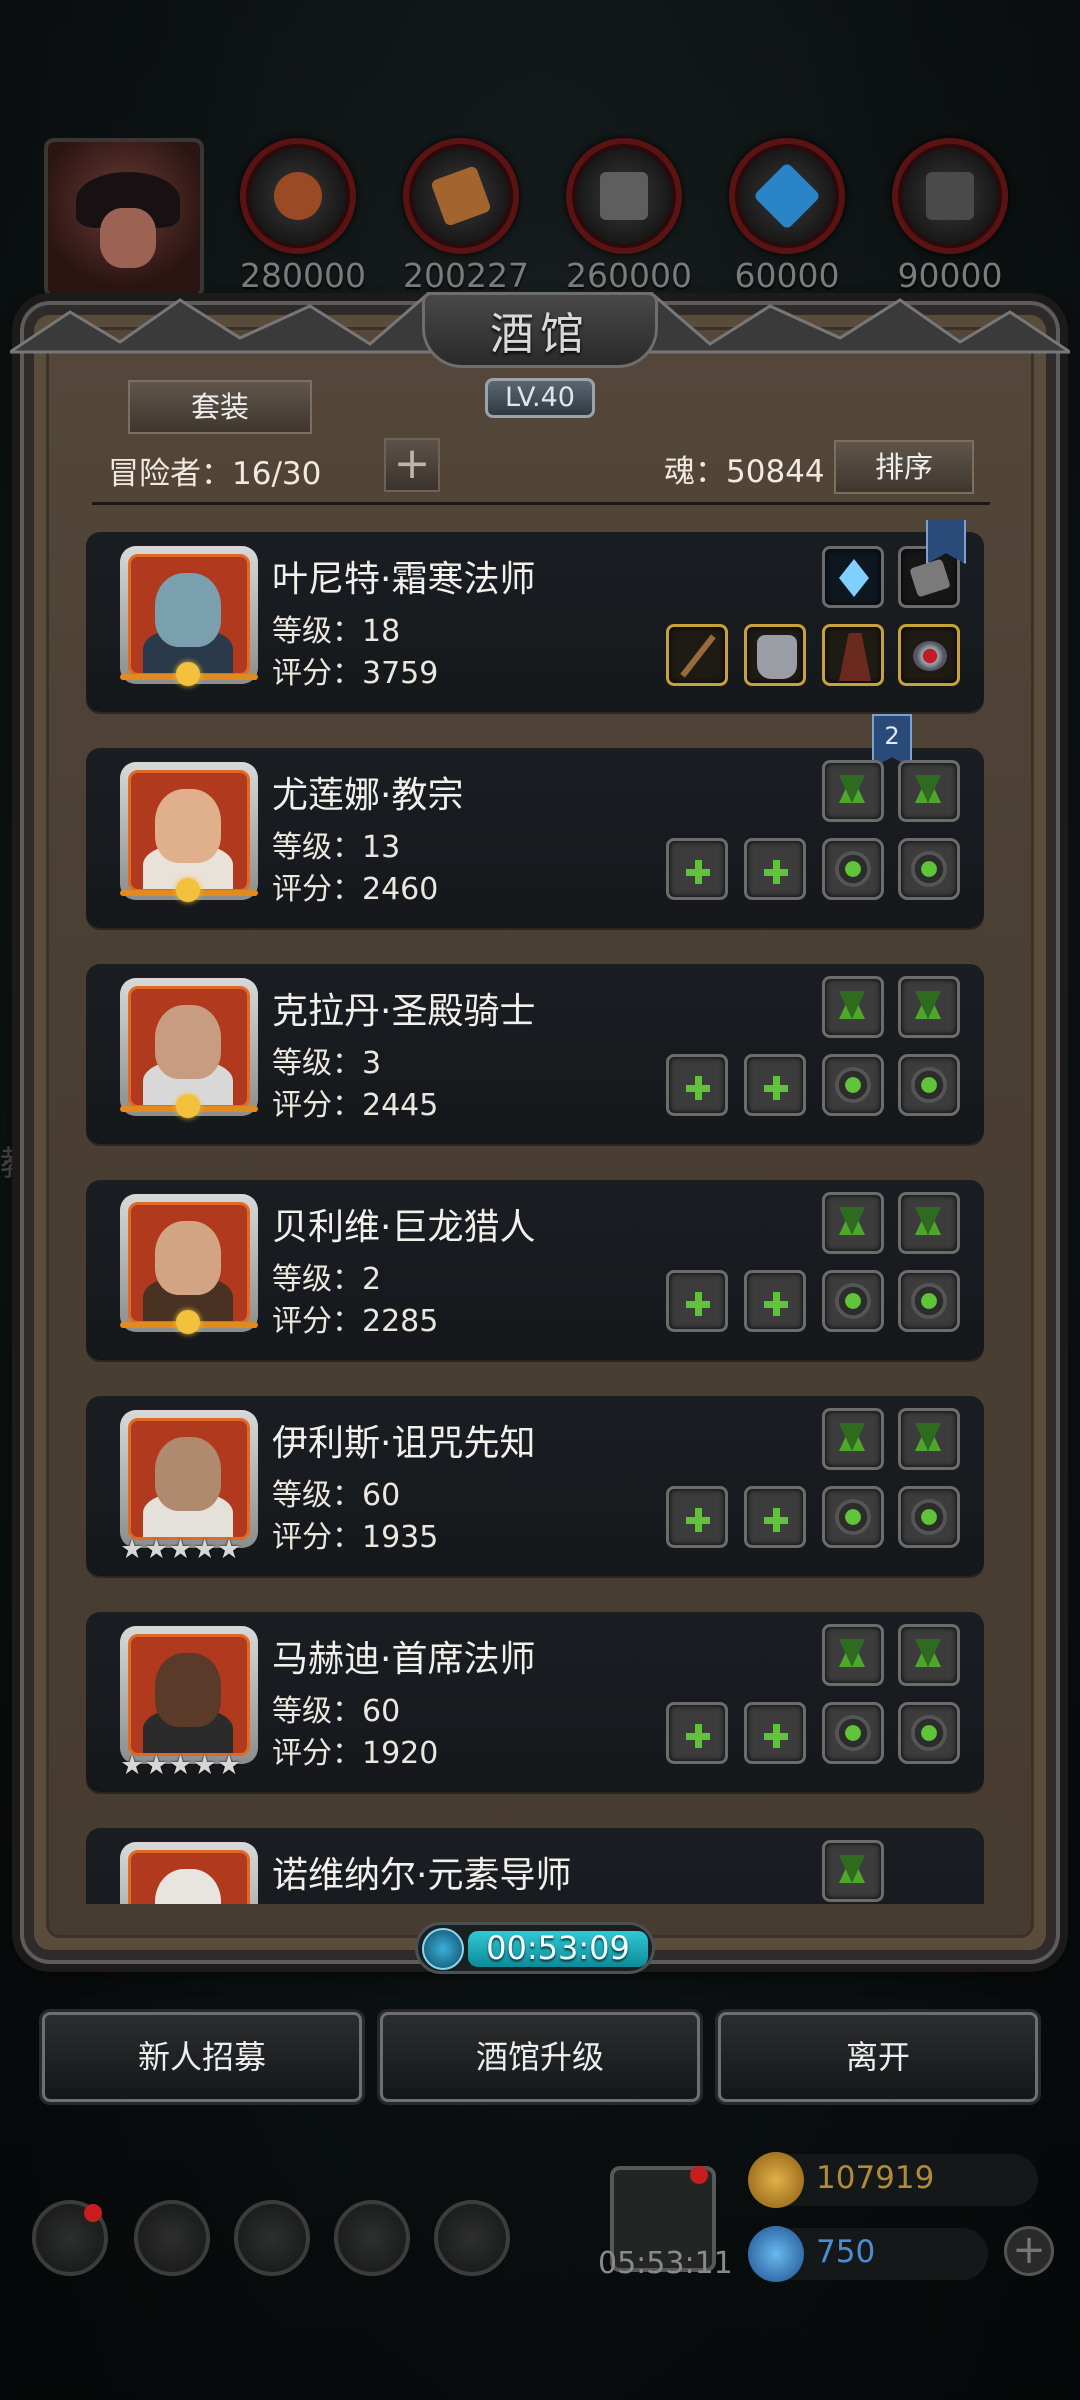 This screenshot has height=2400, width=1080. What do you see at coordinates (443, 1949) in the screenshot?
I see `clock-icon` at bounding box center [443, 1949].